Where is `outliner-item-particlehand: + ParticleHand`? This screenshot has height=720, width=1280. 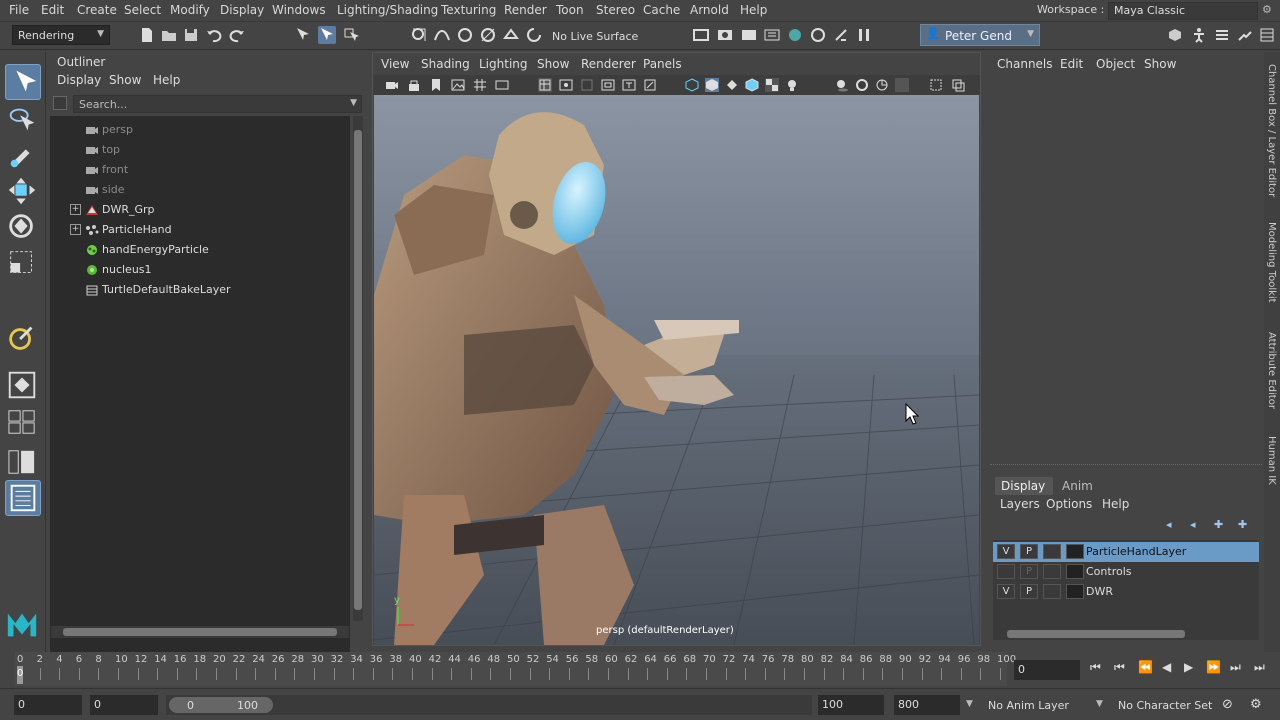
outliner-item-particlehand: + ParticleHand is located at coordinates (200, 230).